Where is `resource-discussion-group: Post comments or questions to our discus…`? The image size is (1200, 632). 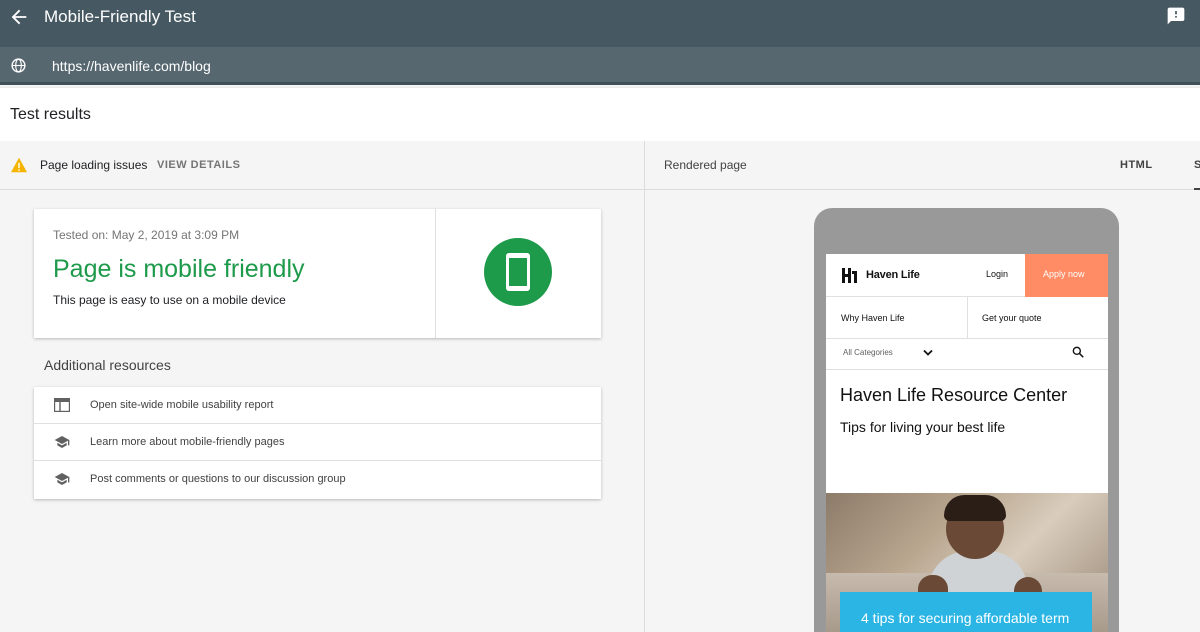
resource-discussion-group: Post comments or questions to our discus… is located at coordinates (317, 479).